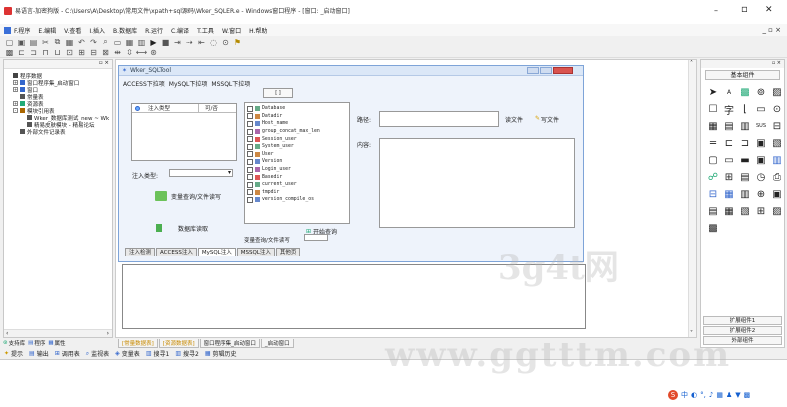  Describe the element at coordinates (177, 42) in the screenshot. I see `step-icon: ⇥` at that location.